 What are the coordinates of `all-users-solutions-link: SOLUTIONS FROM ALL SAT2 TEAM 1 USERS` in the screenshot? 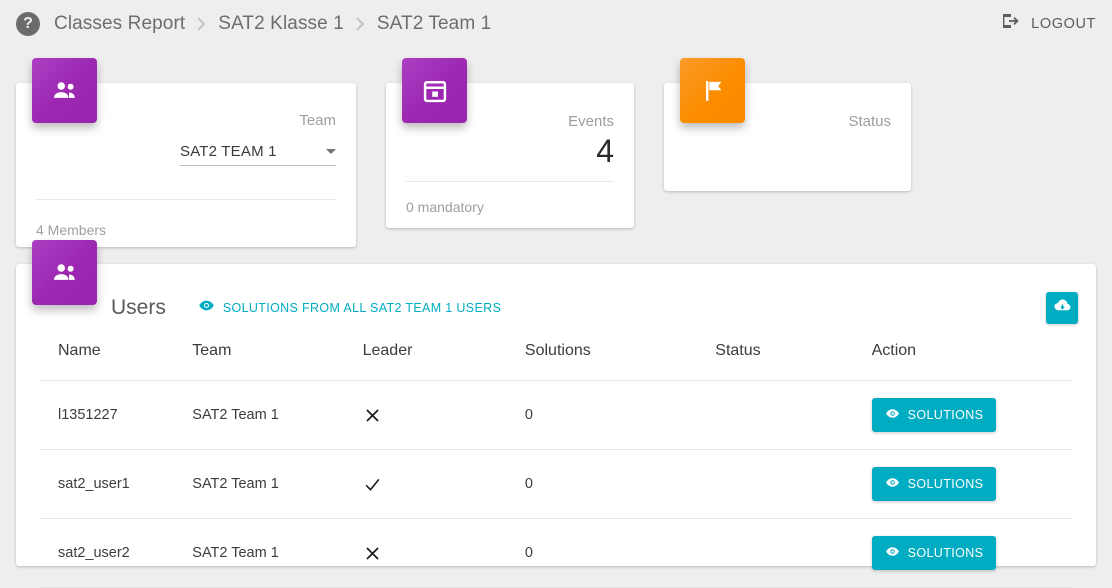 It's located at (349, 308).